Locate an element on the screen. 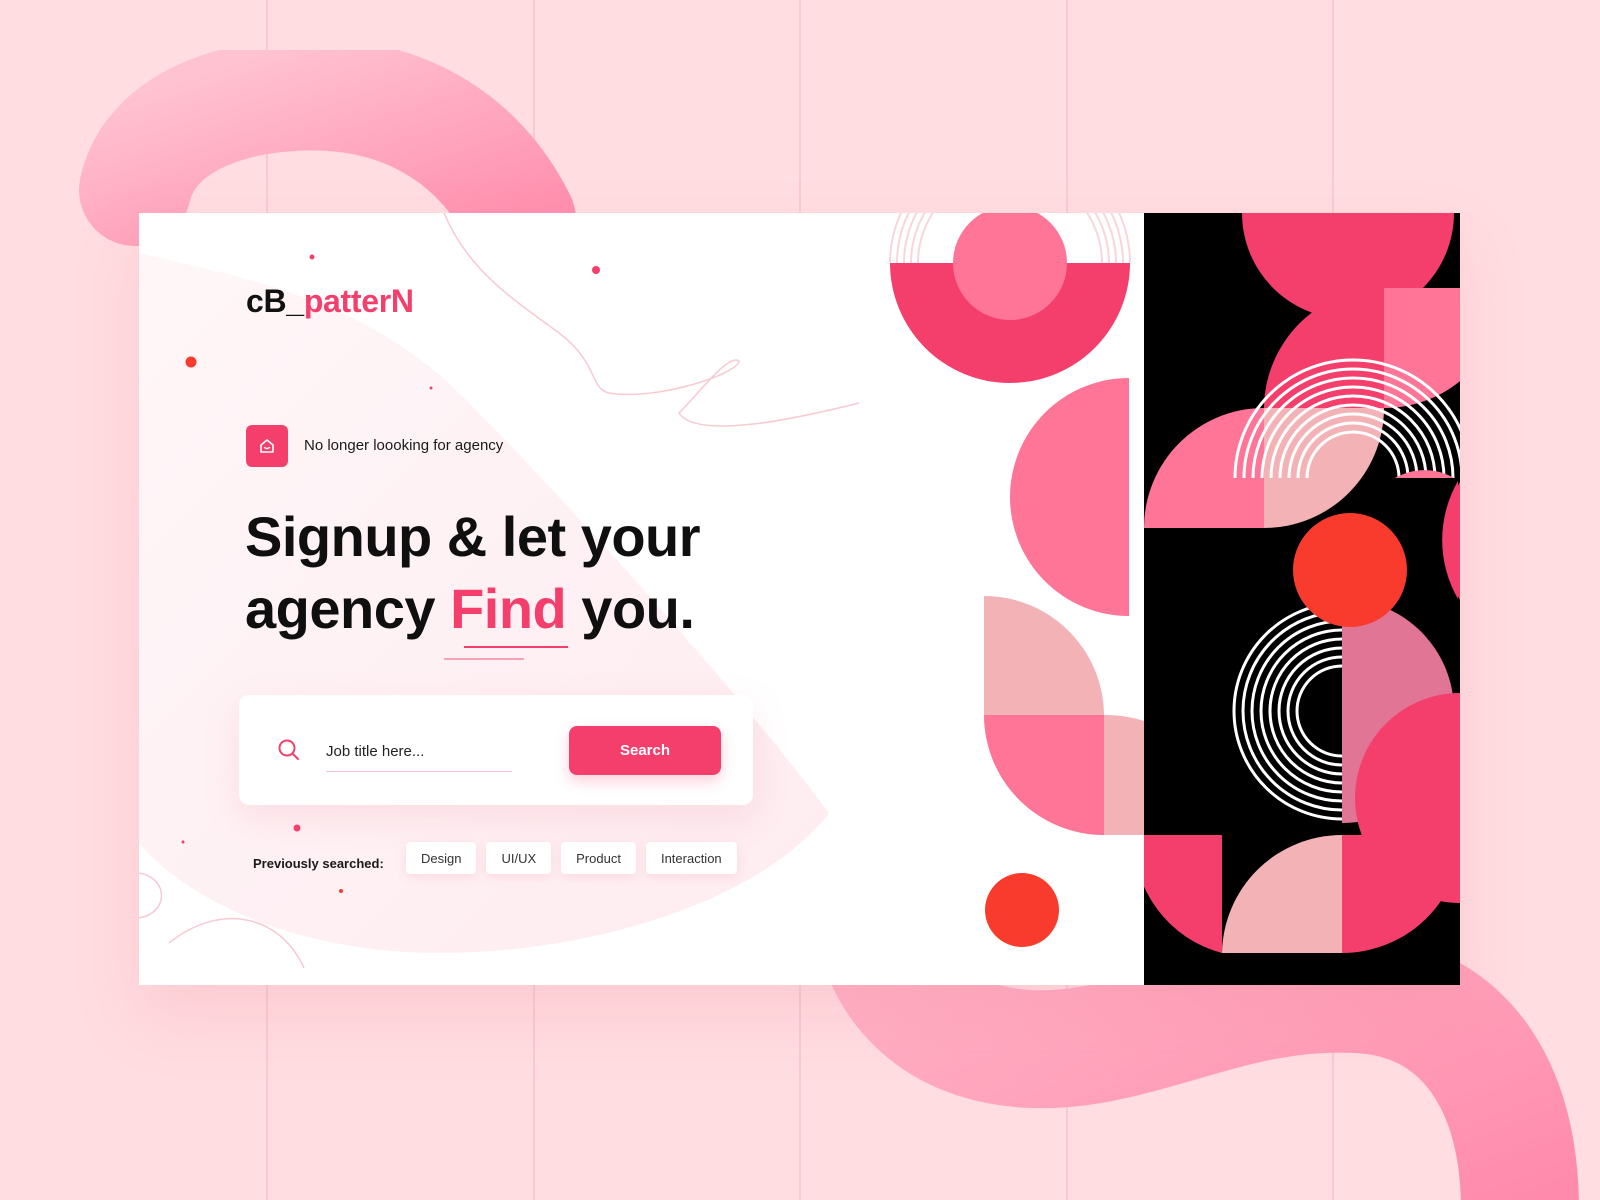 This screenshot has height=1200, width=1600. geometric-pattern-light is located at coordinates (1016, 580).